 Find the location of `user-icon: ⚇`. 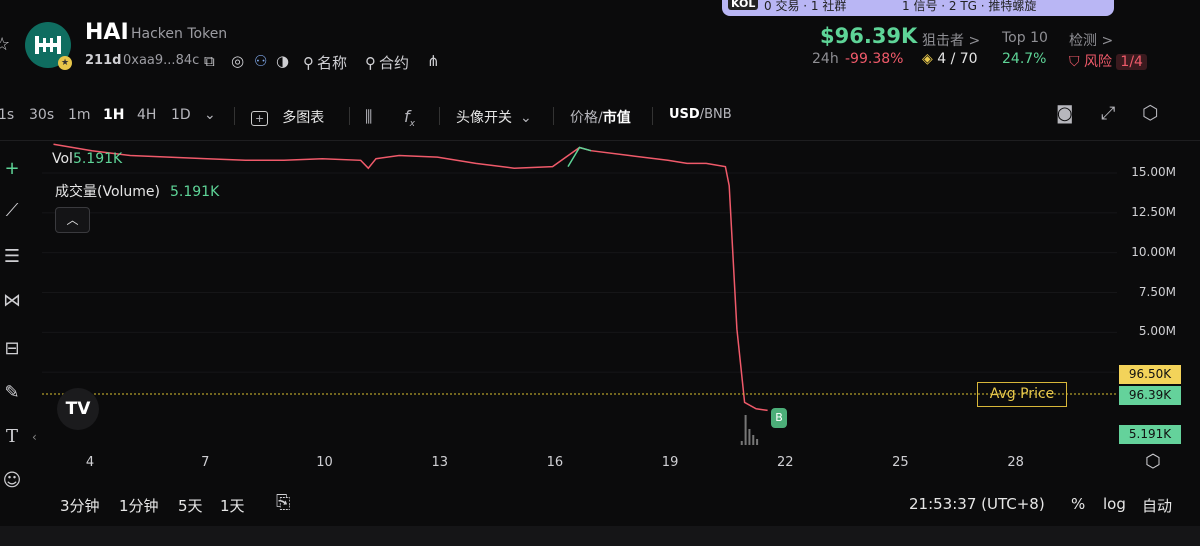

user-icon: ⚇ is located at coordinates (260, 61).